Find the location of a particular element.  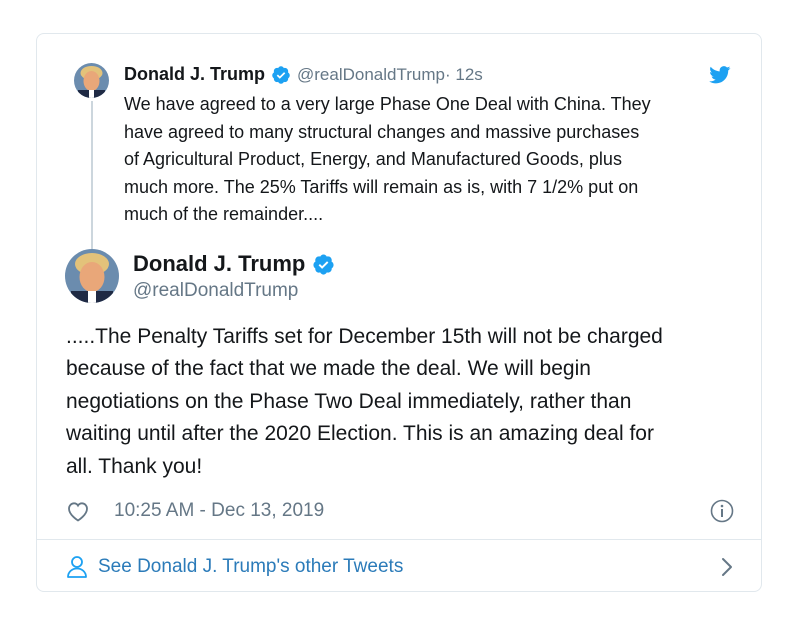

see-other-tweets-link: See Donald J. Trump's other Tweets is located at coordinates (400, 567).